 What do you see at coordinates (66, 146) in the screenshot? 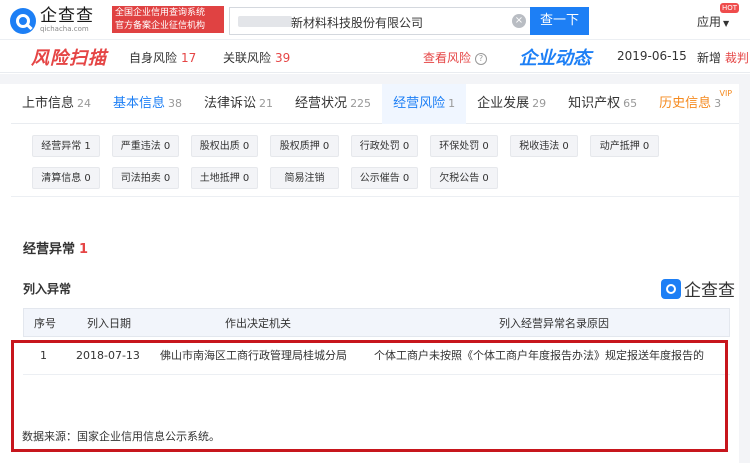
I see `filter-chip: 经营异常 1` at bounding box center [66, 146].